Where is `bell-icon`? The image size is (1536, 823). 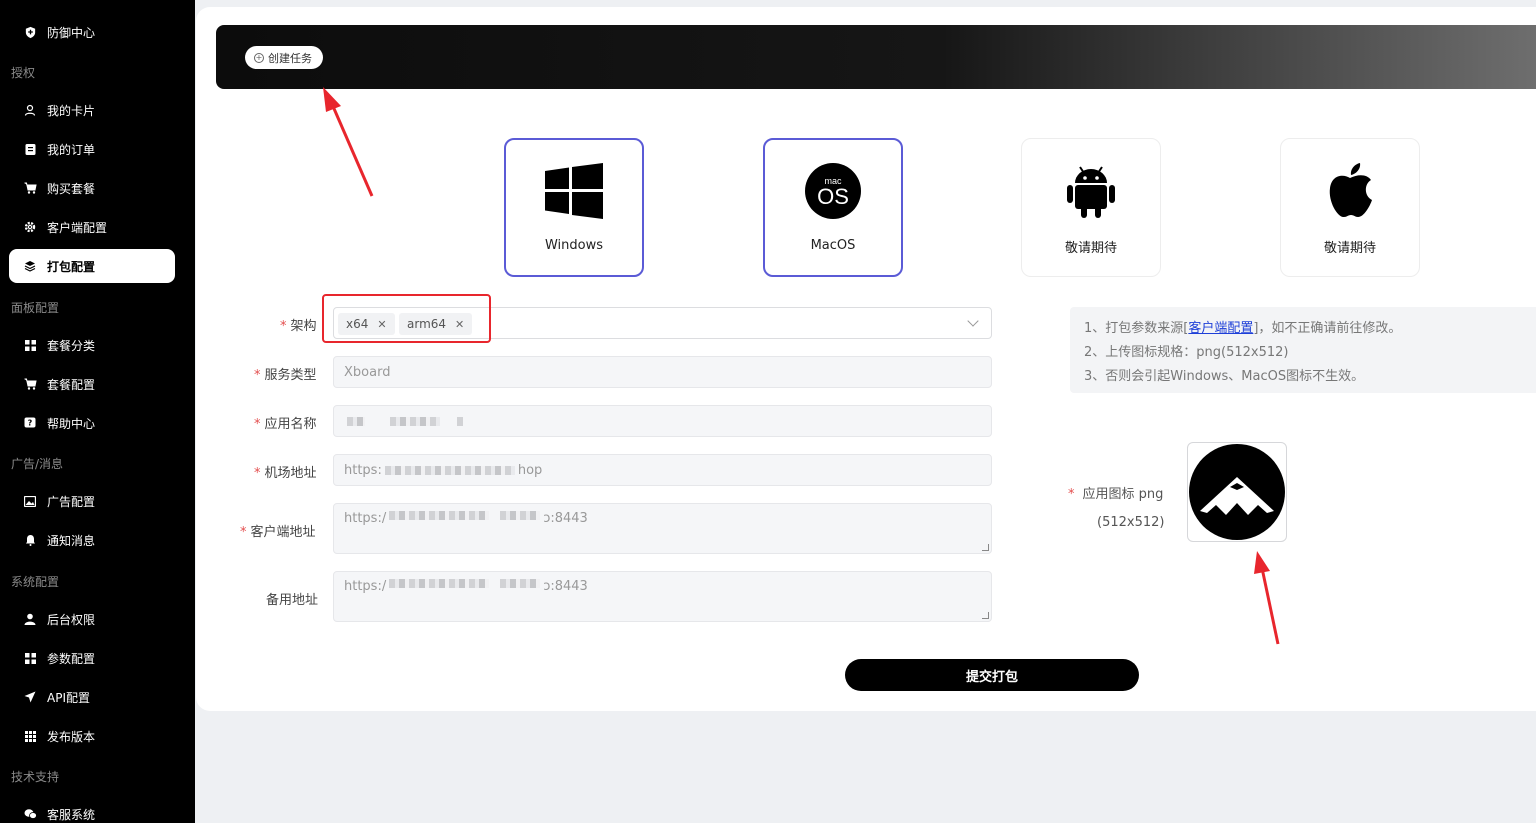
bell-icon is located at coordinates (30, 540).